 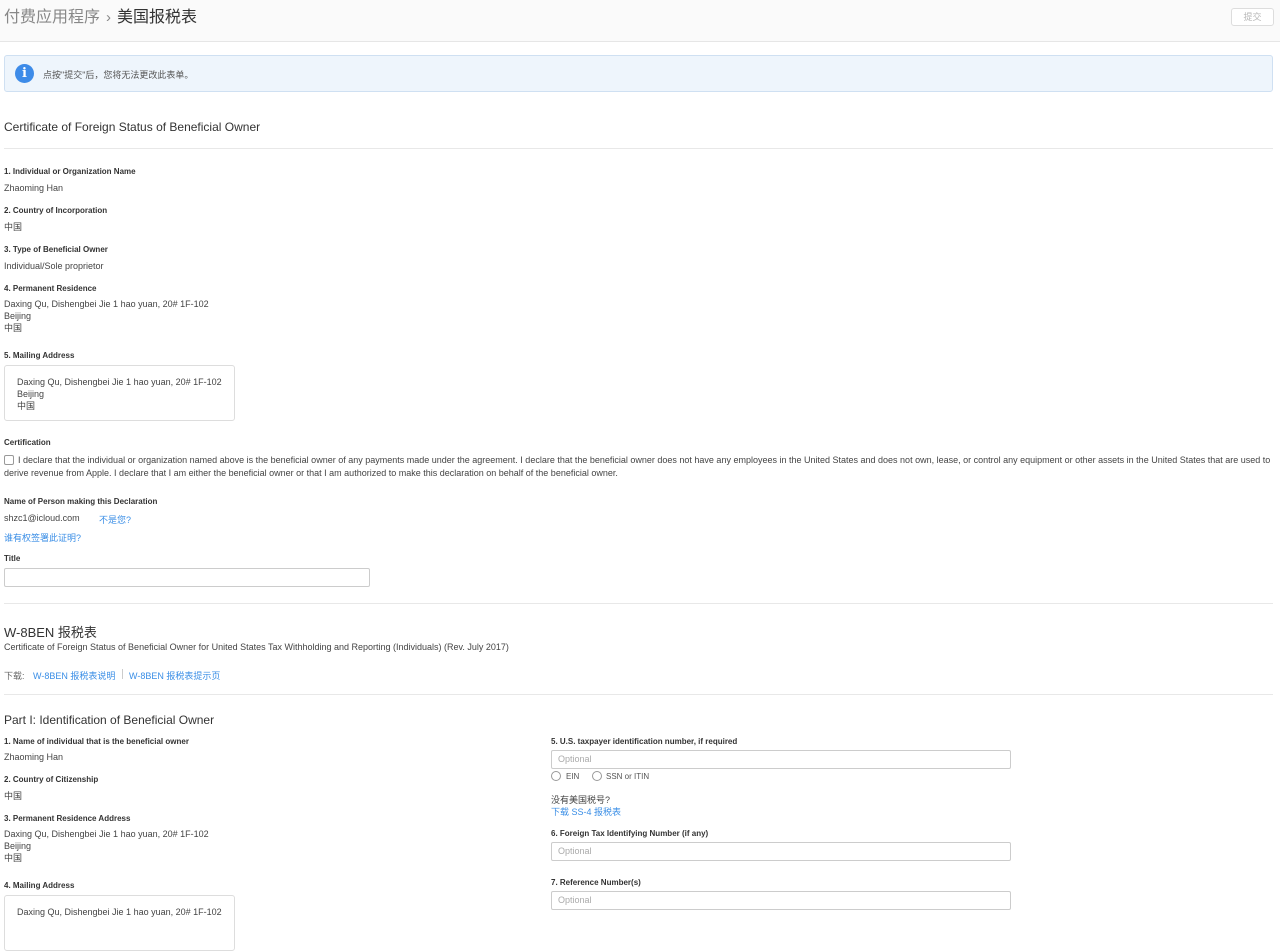 I want to click on p1-label-residence: 3. Permanent Residence Address, so click(x=67, y=818).